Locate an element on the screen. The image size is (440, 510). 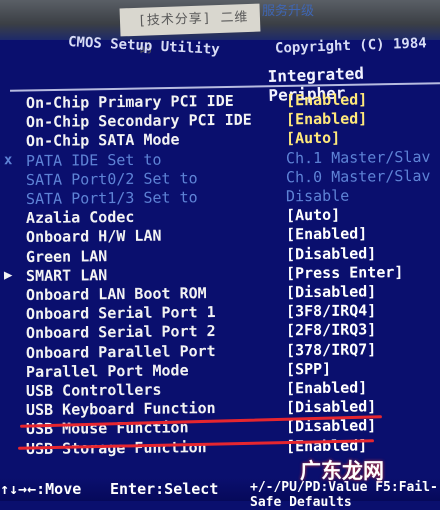
setting-value: Disable is located at coordinates (317, 196).